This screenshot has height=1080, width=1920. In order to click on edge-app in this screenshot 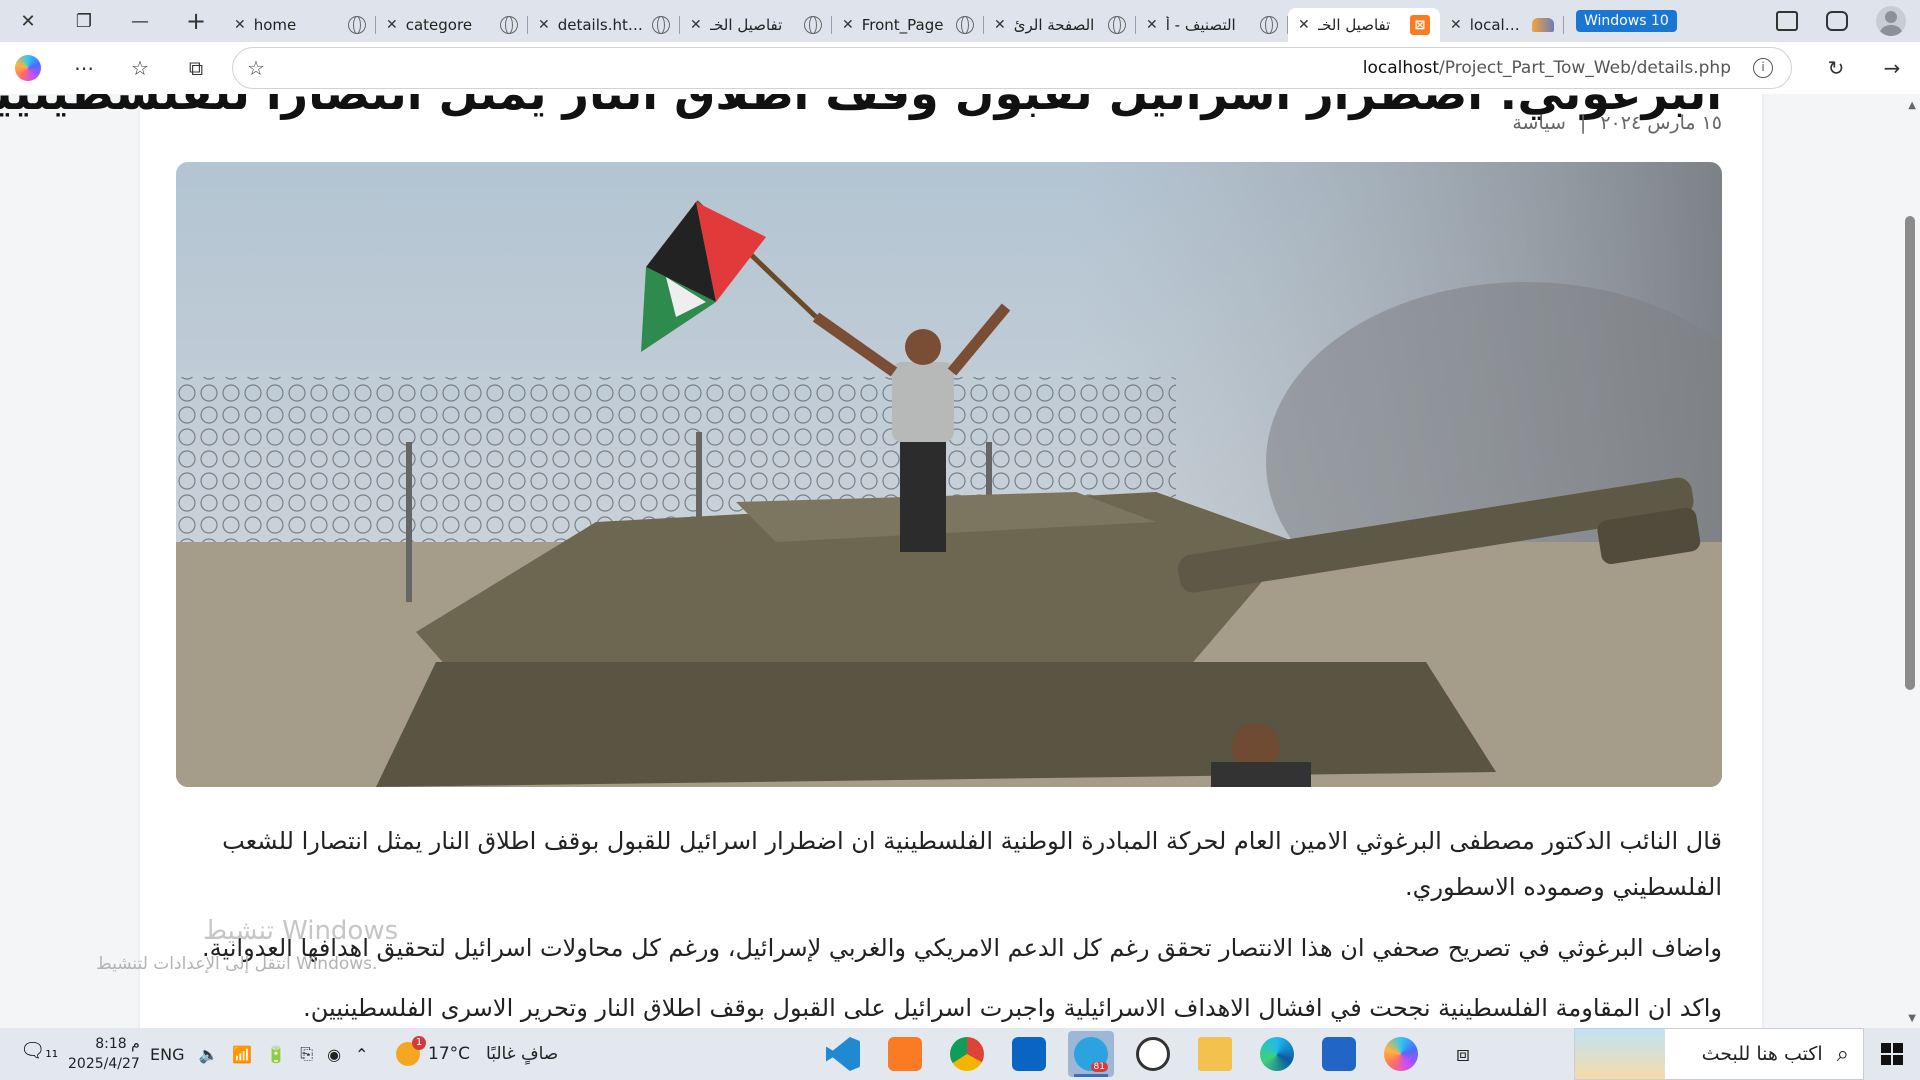, I will do `click(1277, 1054)`.